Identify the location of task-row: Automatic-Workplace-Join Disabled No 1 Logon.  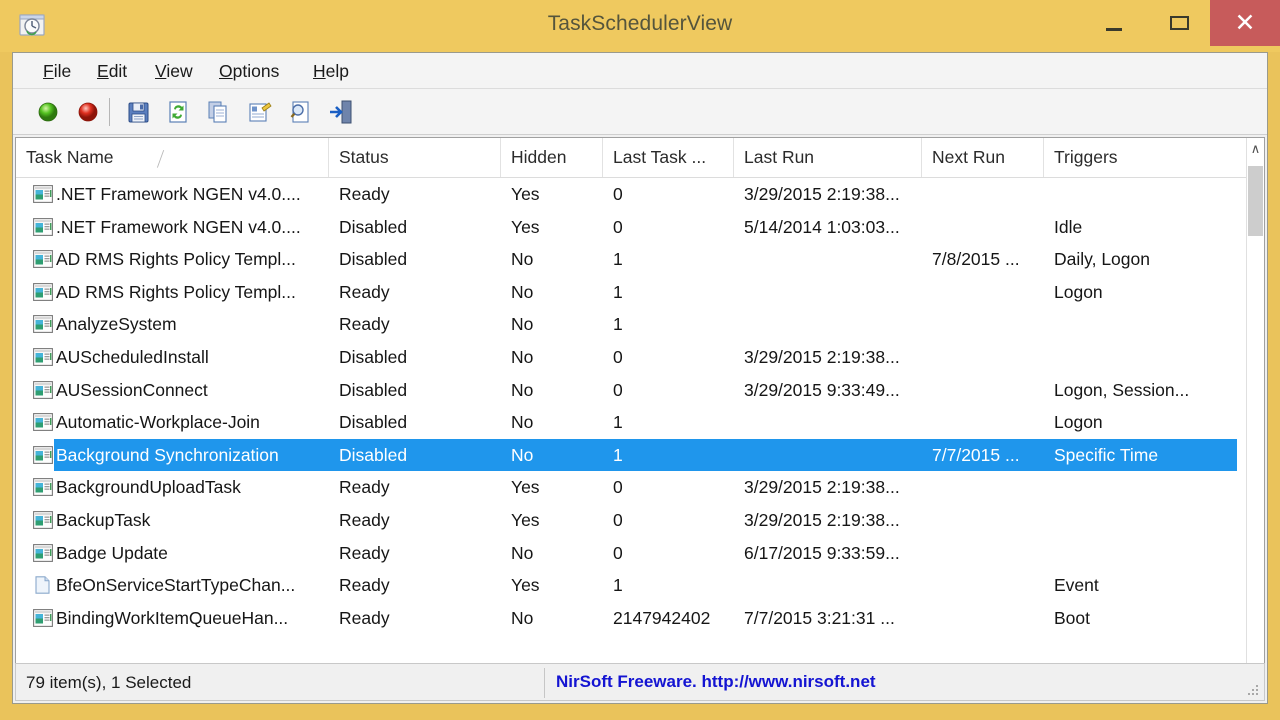
(632, 422).